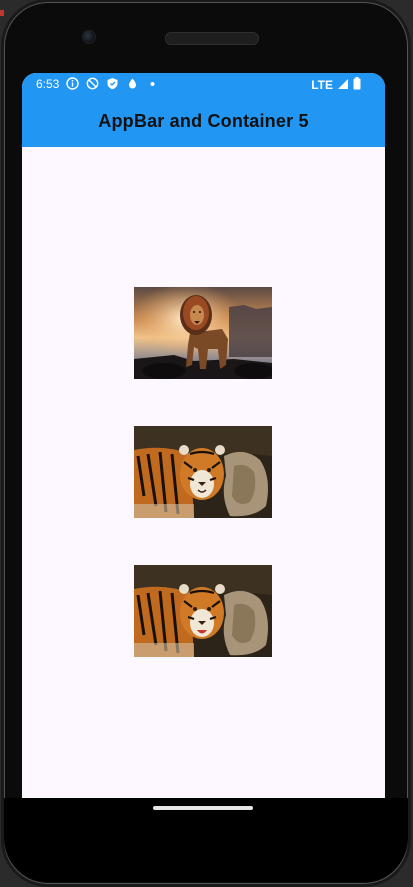  I want to click on status-bar: 6:53 LTE, so click(203, 84).